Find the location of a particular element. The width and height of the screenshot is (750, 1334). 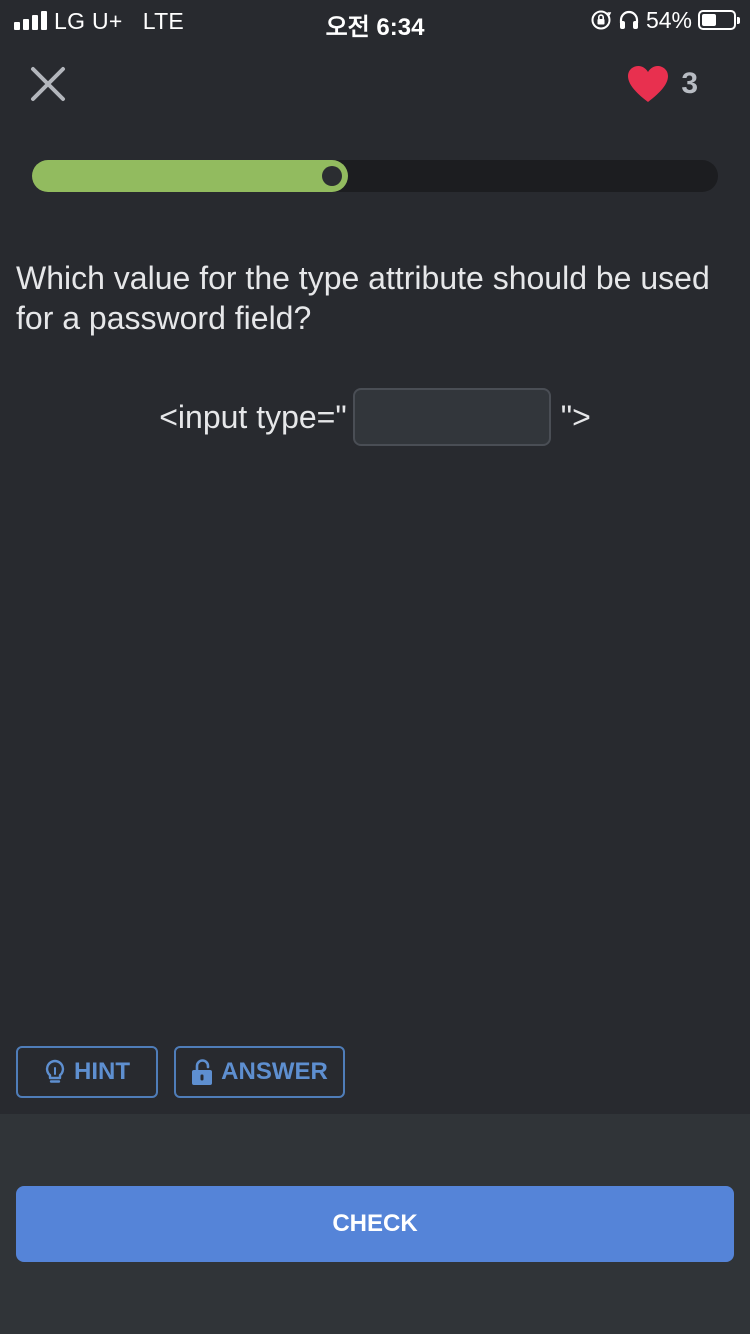

status-right-group: 54% is located at coordinates (665, 20).